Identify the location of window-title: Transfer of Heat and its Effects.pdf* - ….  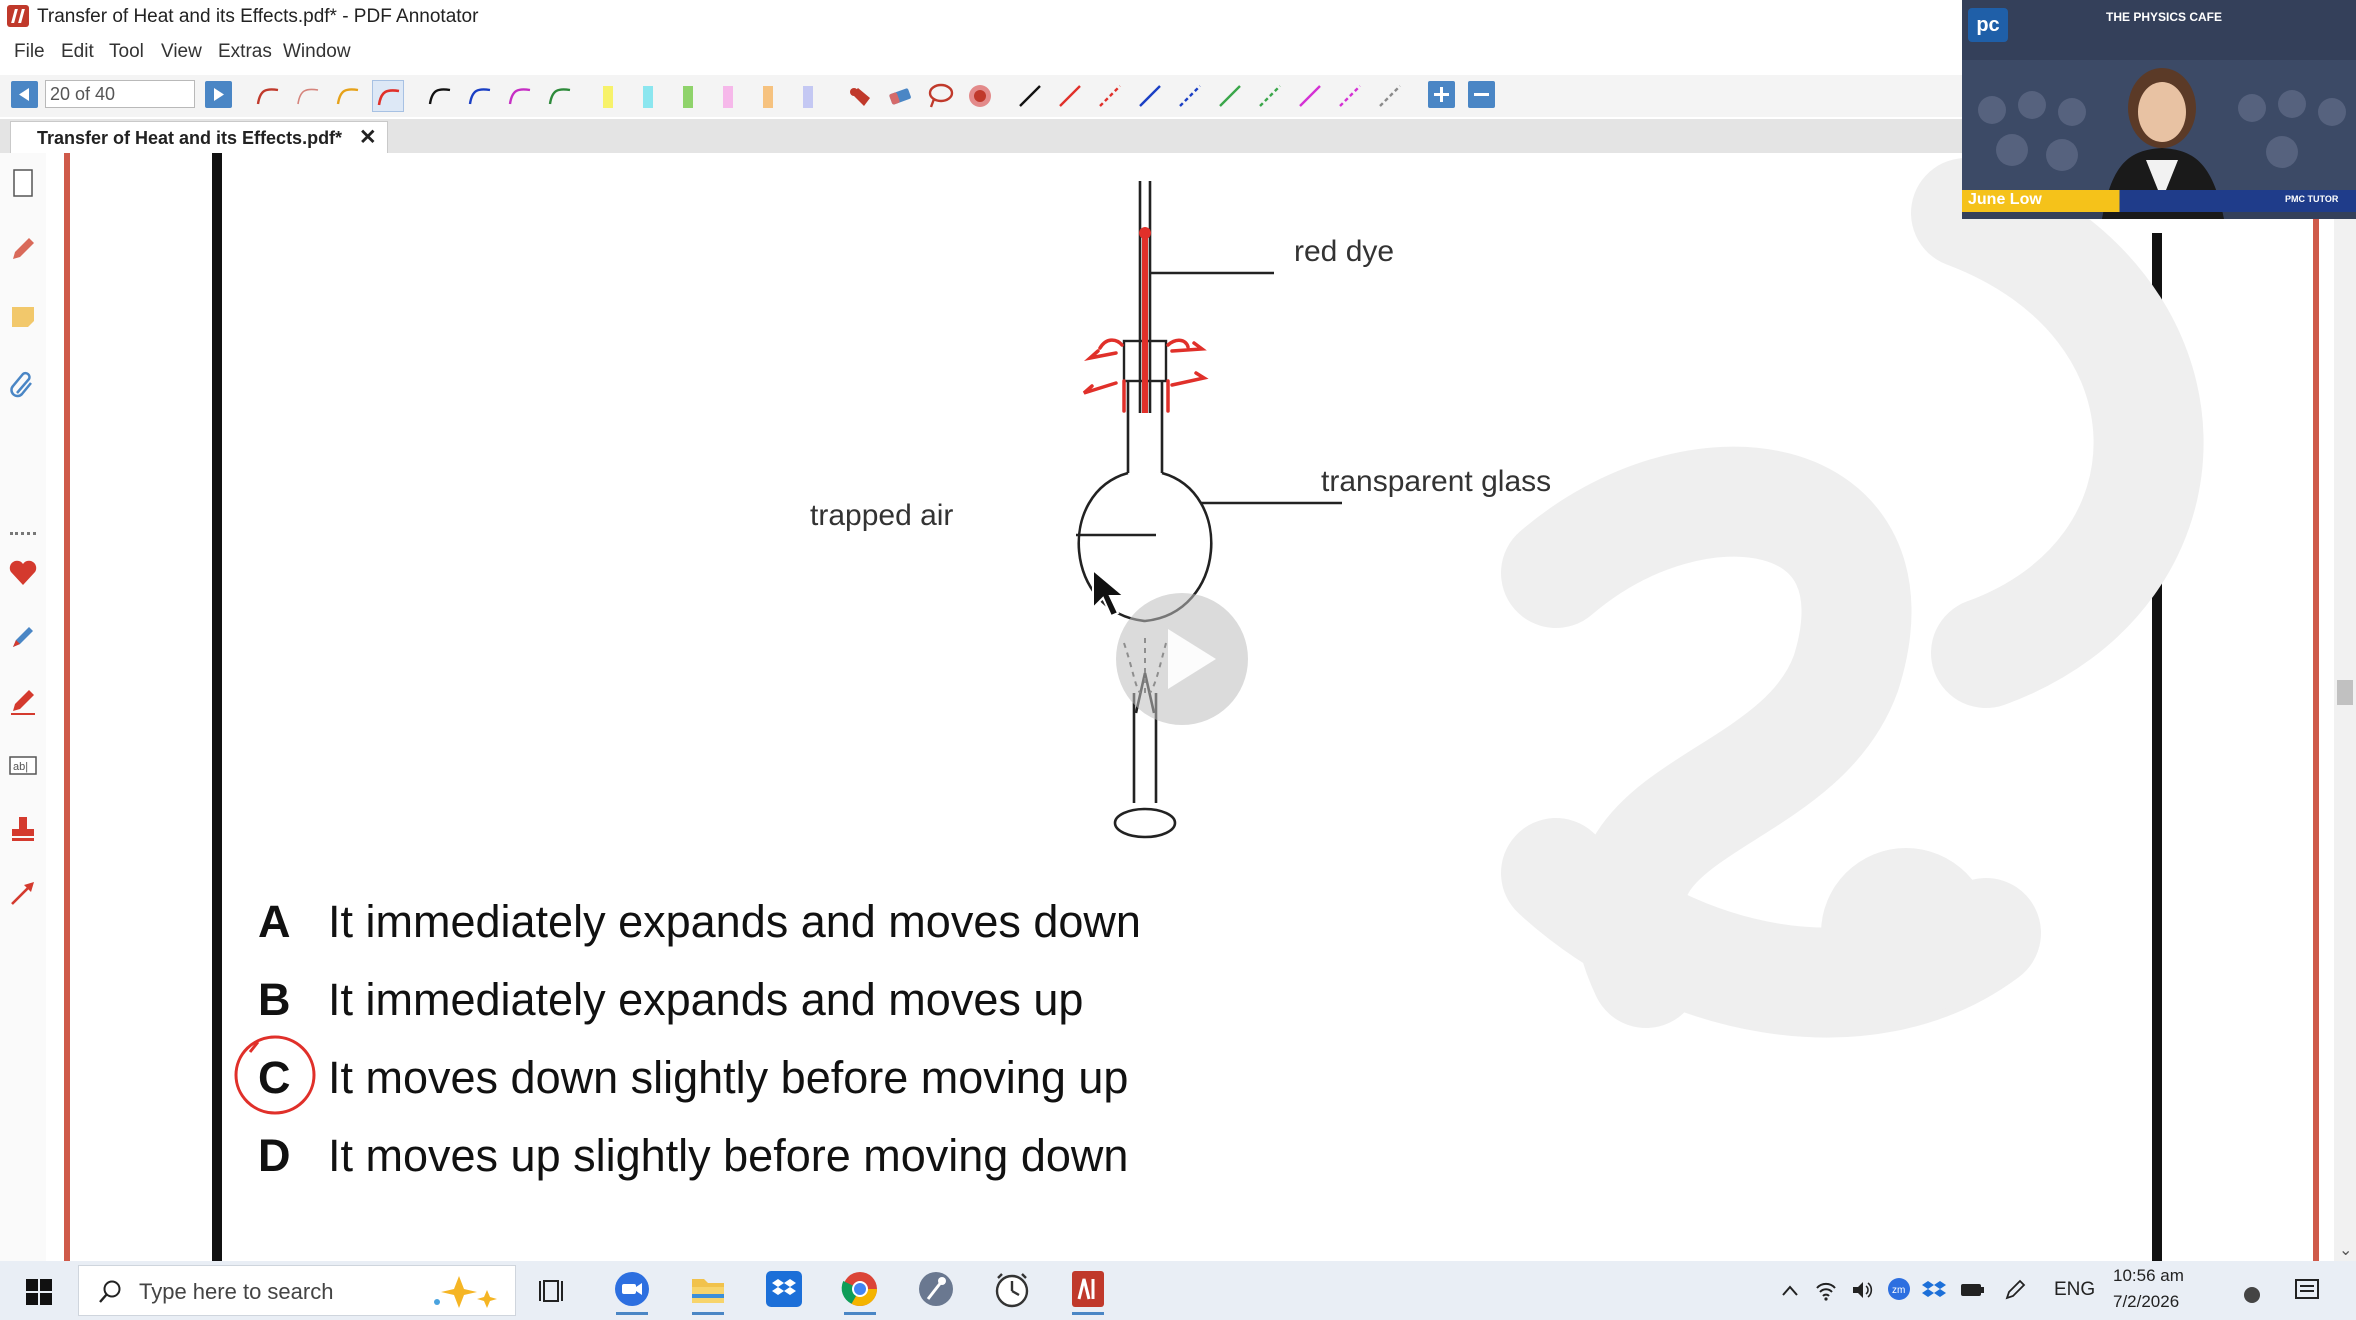
(258, 16).